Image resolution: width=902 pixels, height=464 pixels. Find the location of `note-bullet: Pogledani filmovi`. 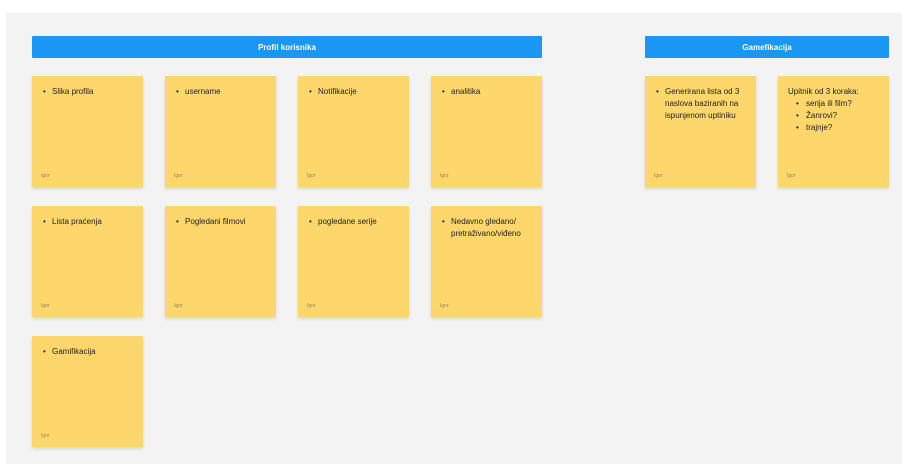

note-bullet: Pogledani filmovi is located at coordinates (221, 222).